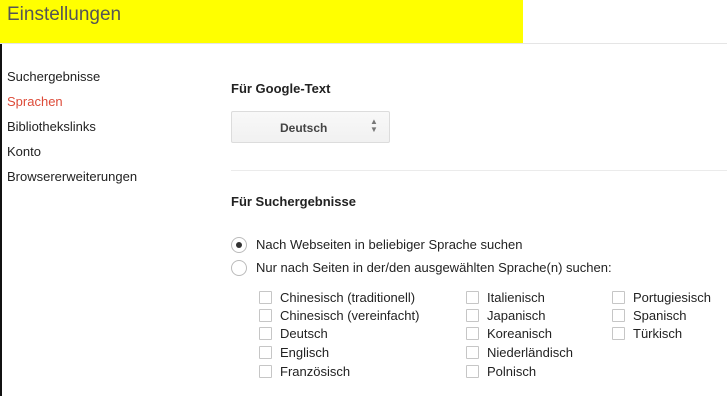  Describe the element at coordinates (281, 88) in the screenshot. I see `google-text-section-title: Für Google-Text` at that location.